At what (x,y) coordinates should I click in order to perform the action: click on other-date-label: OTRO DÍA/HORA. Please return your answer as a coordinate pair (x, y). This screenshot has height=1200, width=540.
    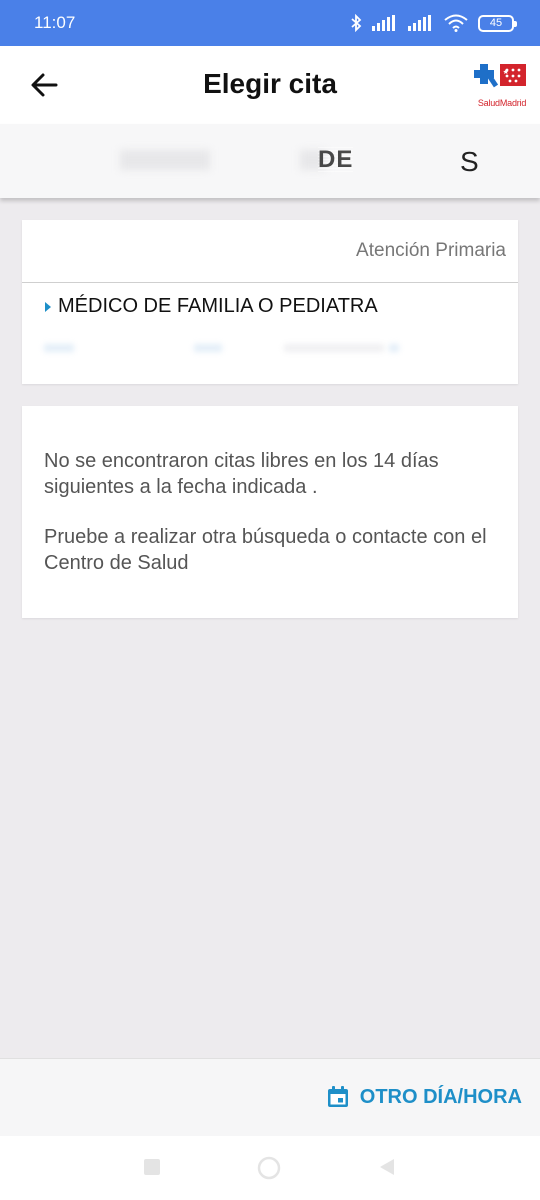
    Looking at the image, I should click on (440, 1096).